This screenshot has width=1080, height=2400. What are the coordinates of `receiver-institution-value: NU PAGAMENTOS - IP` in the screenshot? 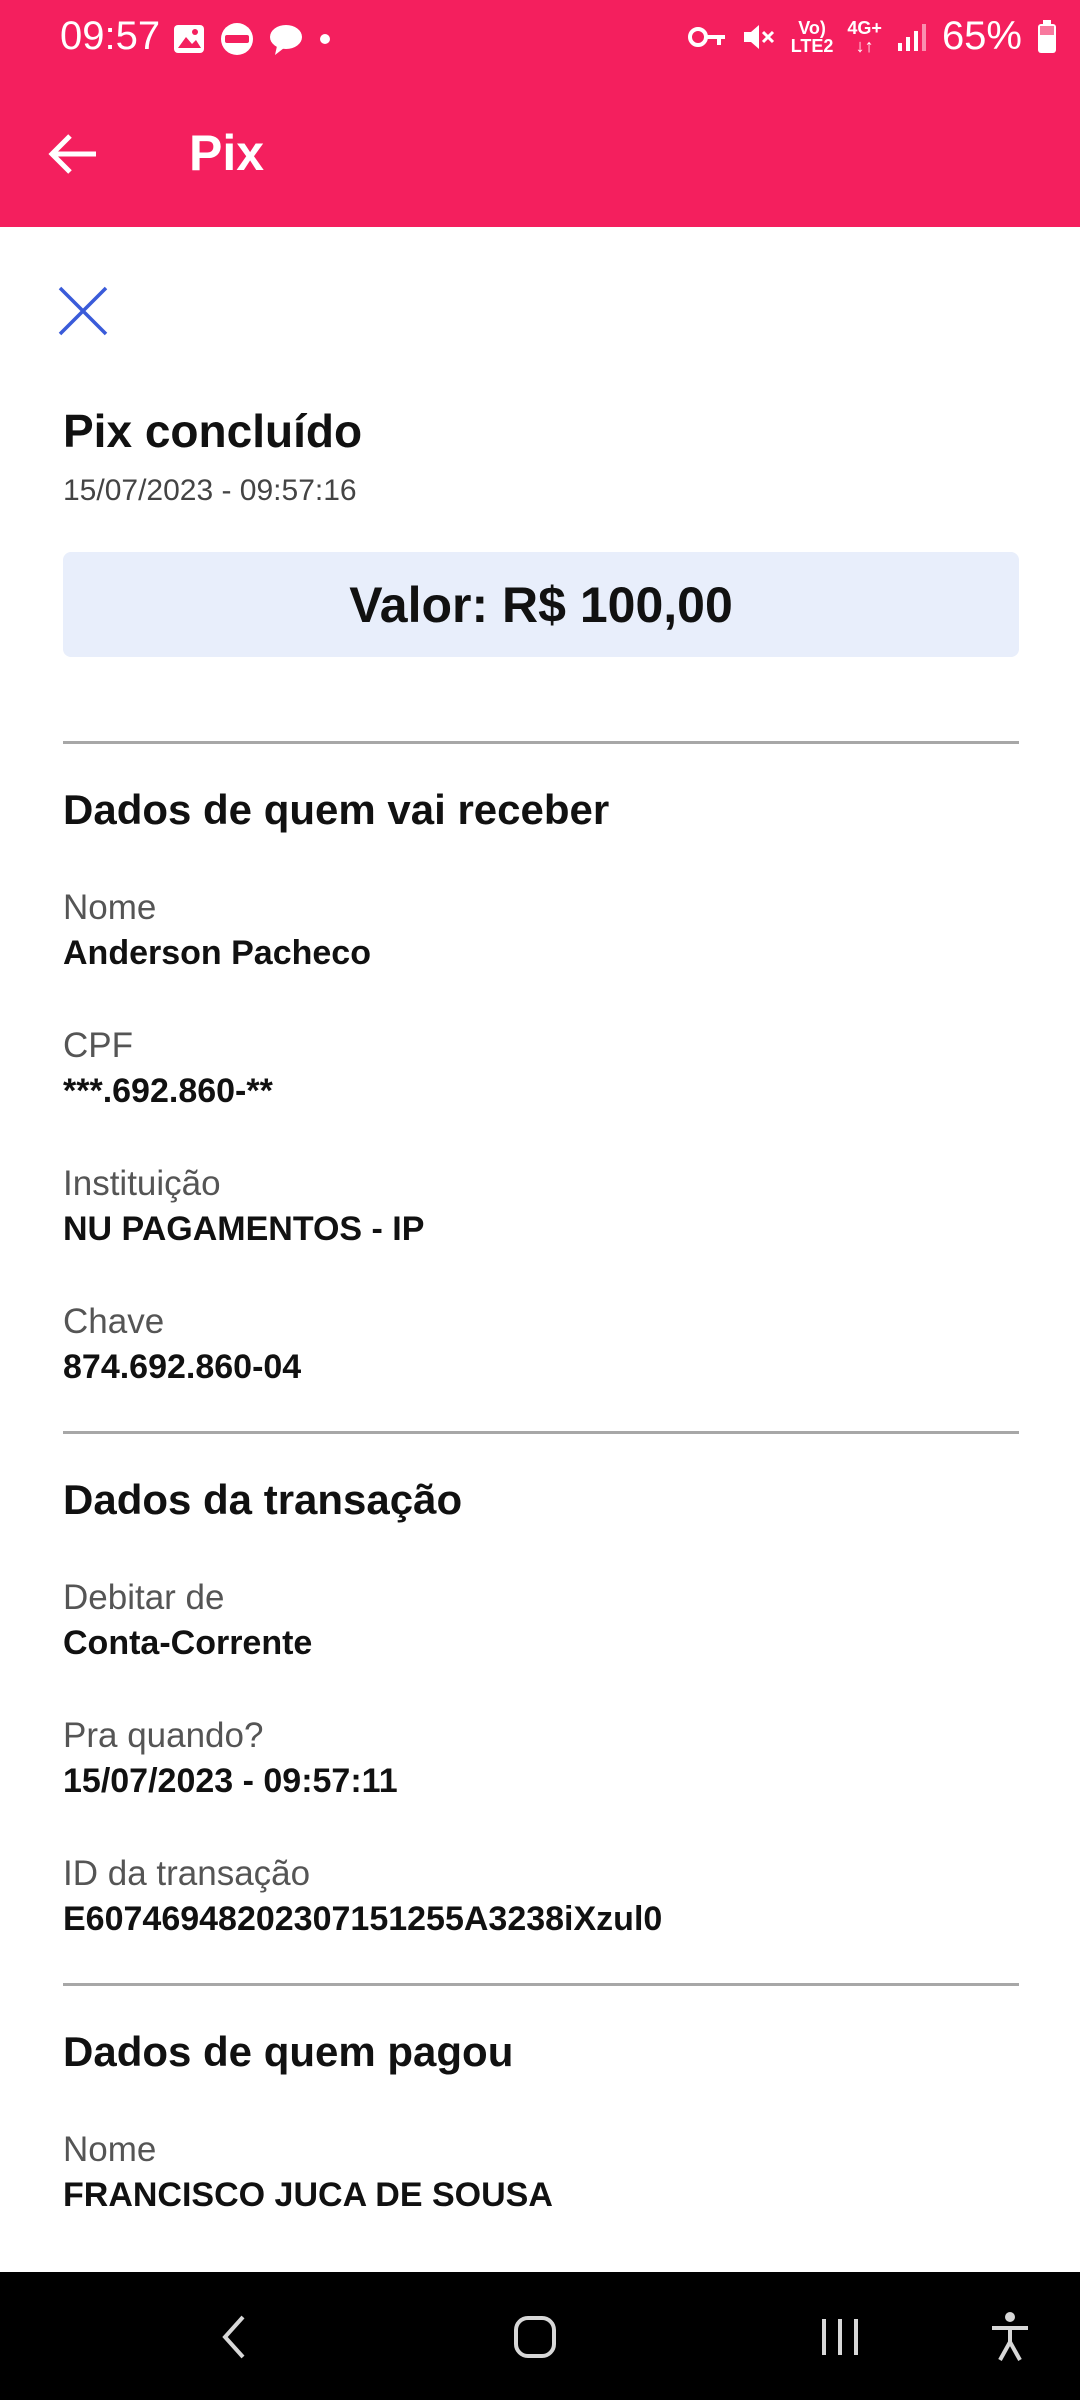 It's located at (244, 1229).